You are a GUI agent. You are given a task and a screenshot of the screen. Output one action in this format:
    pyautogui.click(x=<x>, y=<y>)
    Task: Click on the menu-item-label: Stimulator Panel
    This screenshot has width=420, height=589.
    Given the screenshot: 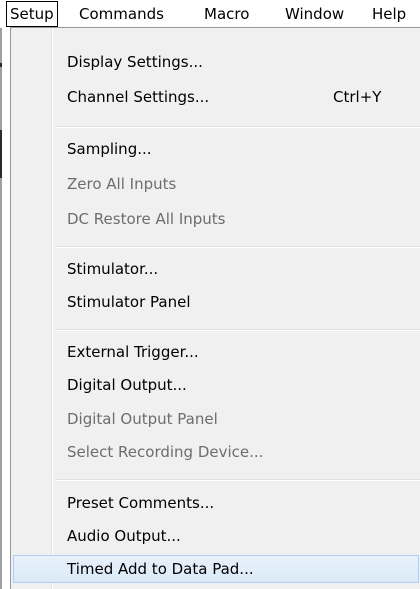 What is the action you would take?
    pyautogui.click(x=129, y=302)
    